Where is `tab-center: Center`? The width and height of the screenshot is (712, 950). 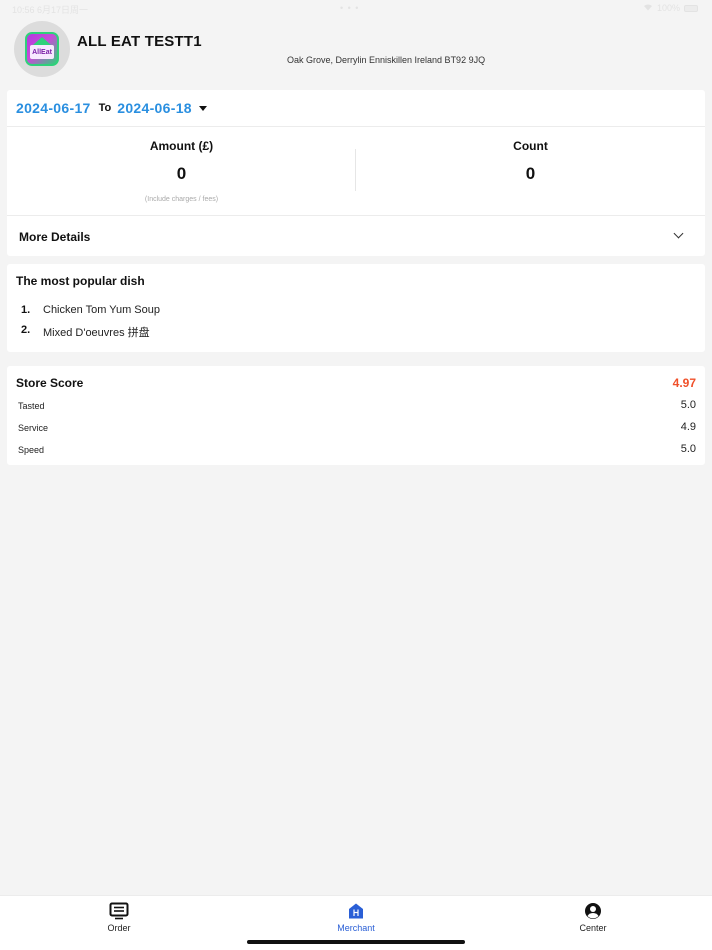 tab-center: Center is located at coordinates (593, 916).